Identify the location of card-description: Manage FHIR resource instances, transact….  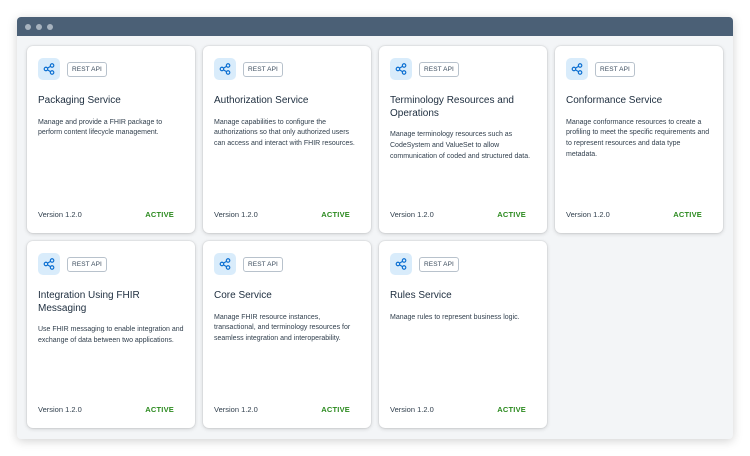
(282, 328).